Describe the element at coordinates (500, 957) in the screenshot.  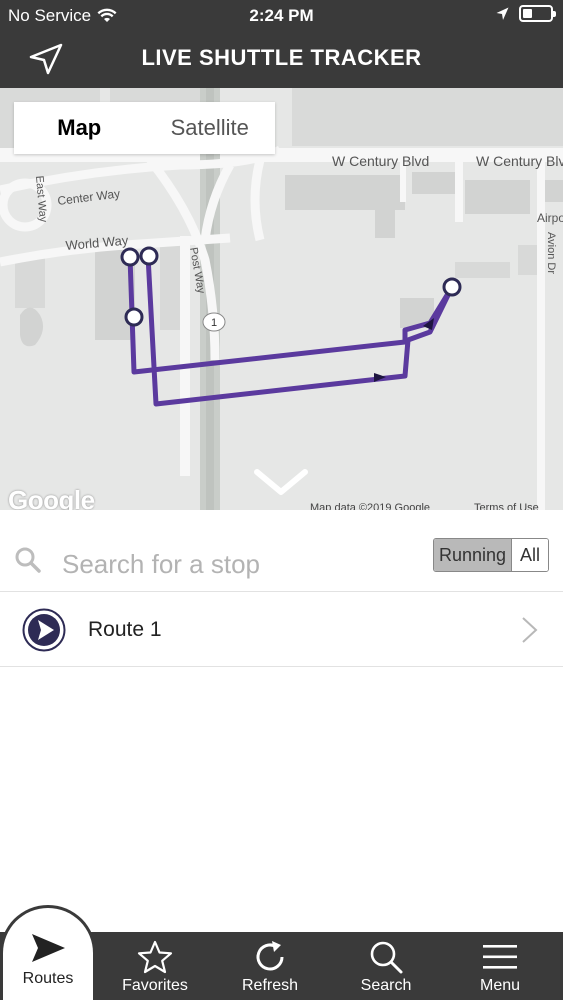
I see `menu-icon` at that location.